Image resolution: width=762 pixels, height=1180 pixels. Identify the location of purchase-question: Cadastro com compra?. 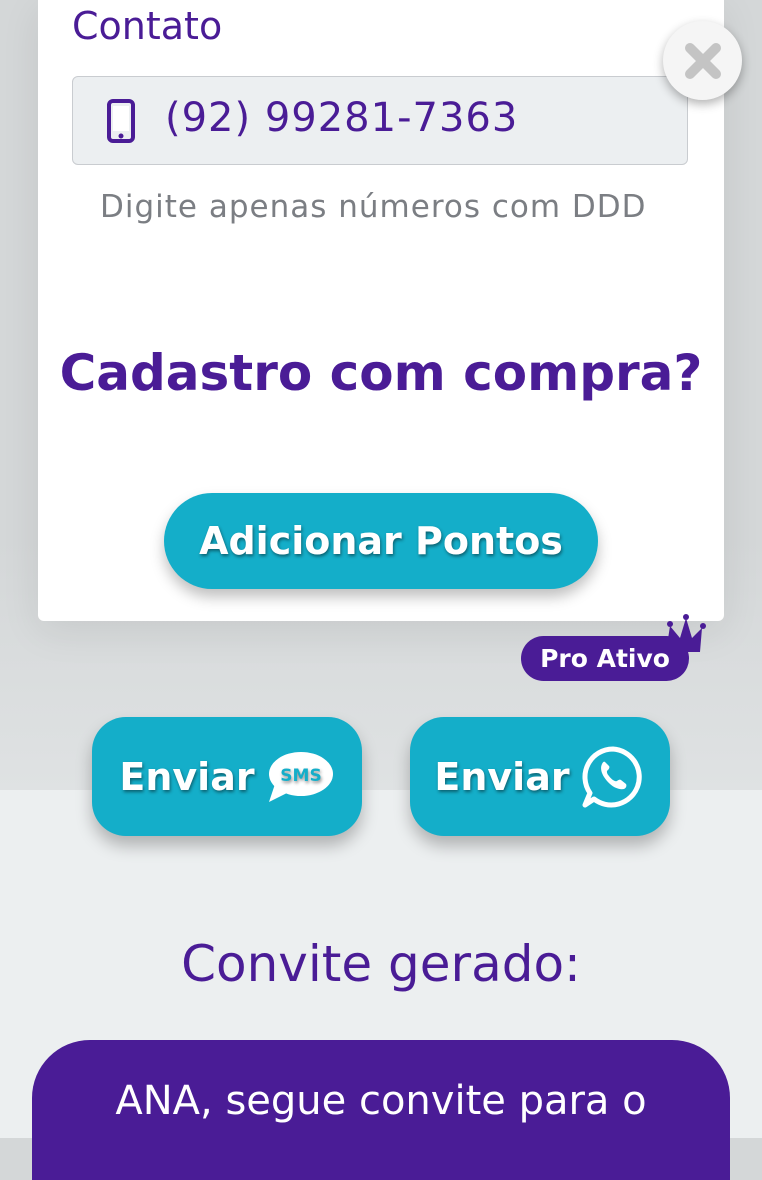
(381, 373).